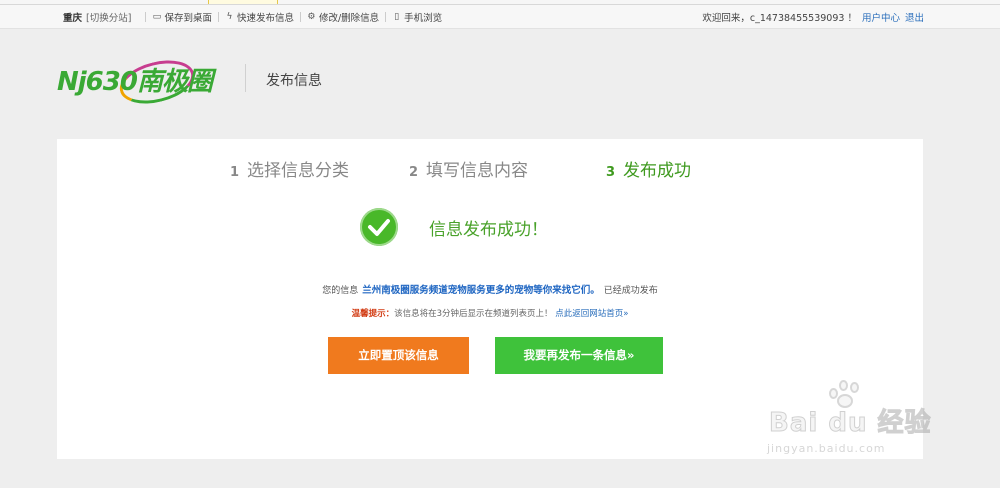 The height and width of the screenshot is (488, 1000). I want to click on back-home-link: 点此返回网站首页», so click(591, 314).